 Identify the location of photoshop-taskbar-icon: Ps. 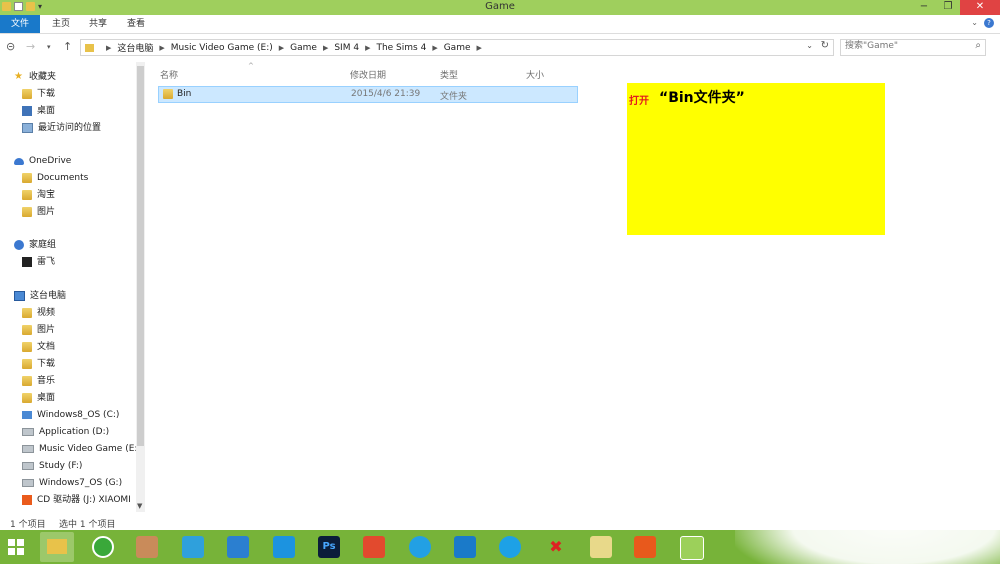
(329, 547).